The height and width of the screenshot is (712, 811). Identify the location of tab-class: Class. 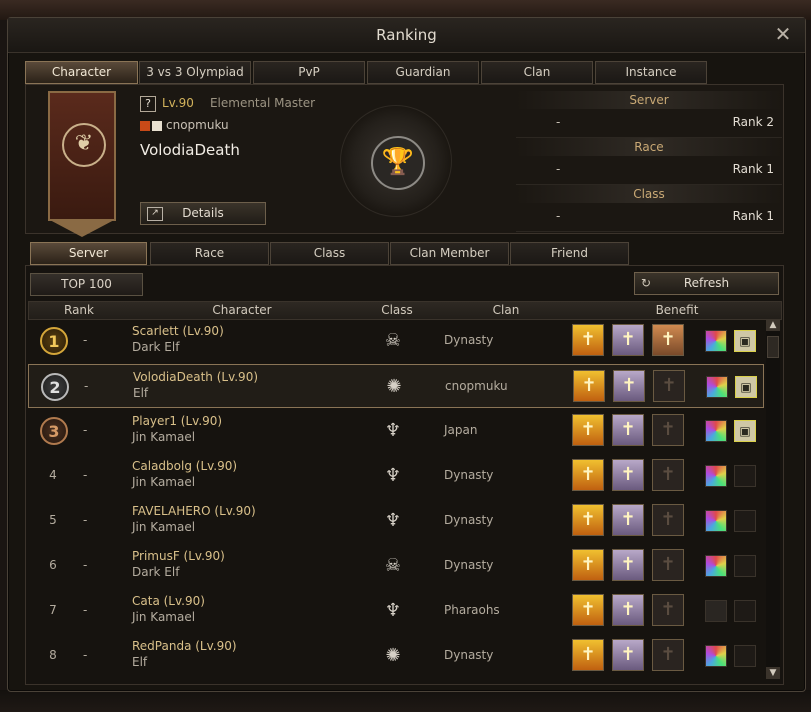
(329, 253).